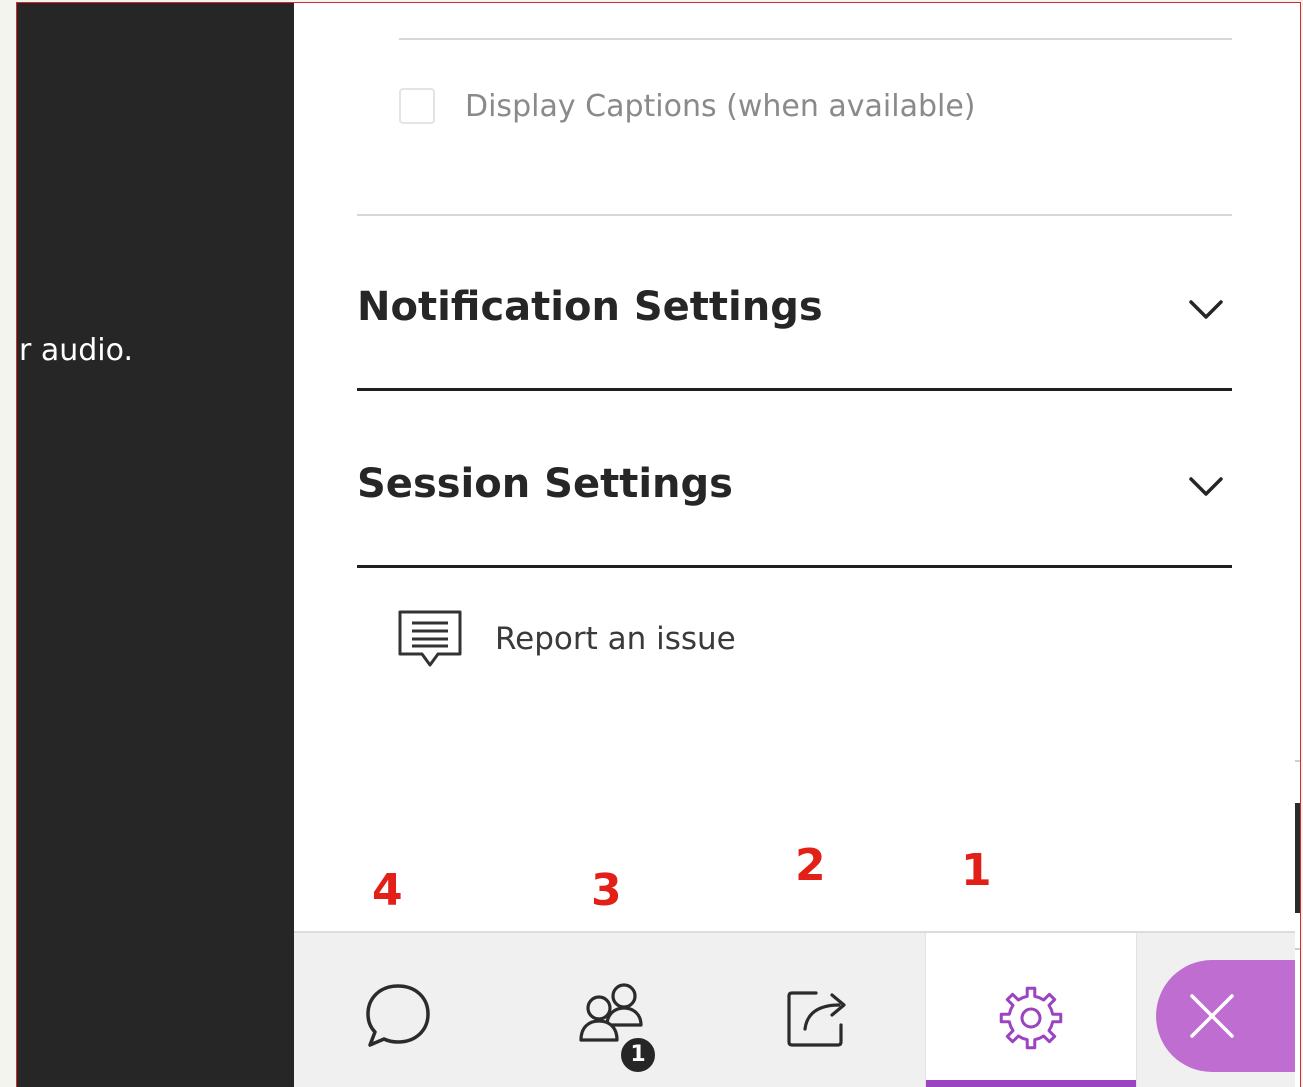 This screenshot has width=1303, height=1087. Describe the element at coordinates (976, 870) in the screenshot. I see `annotation-number-1: 1` at that location.